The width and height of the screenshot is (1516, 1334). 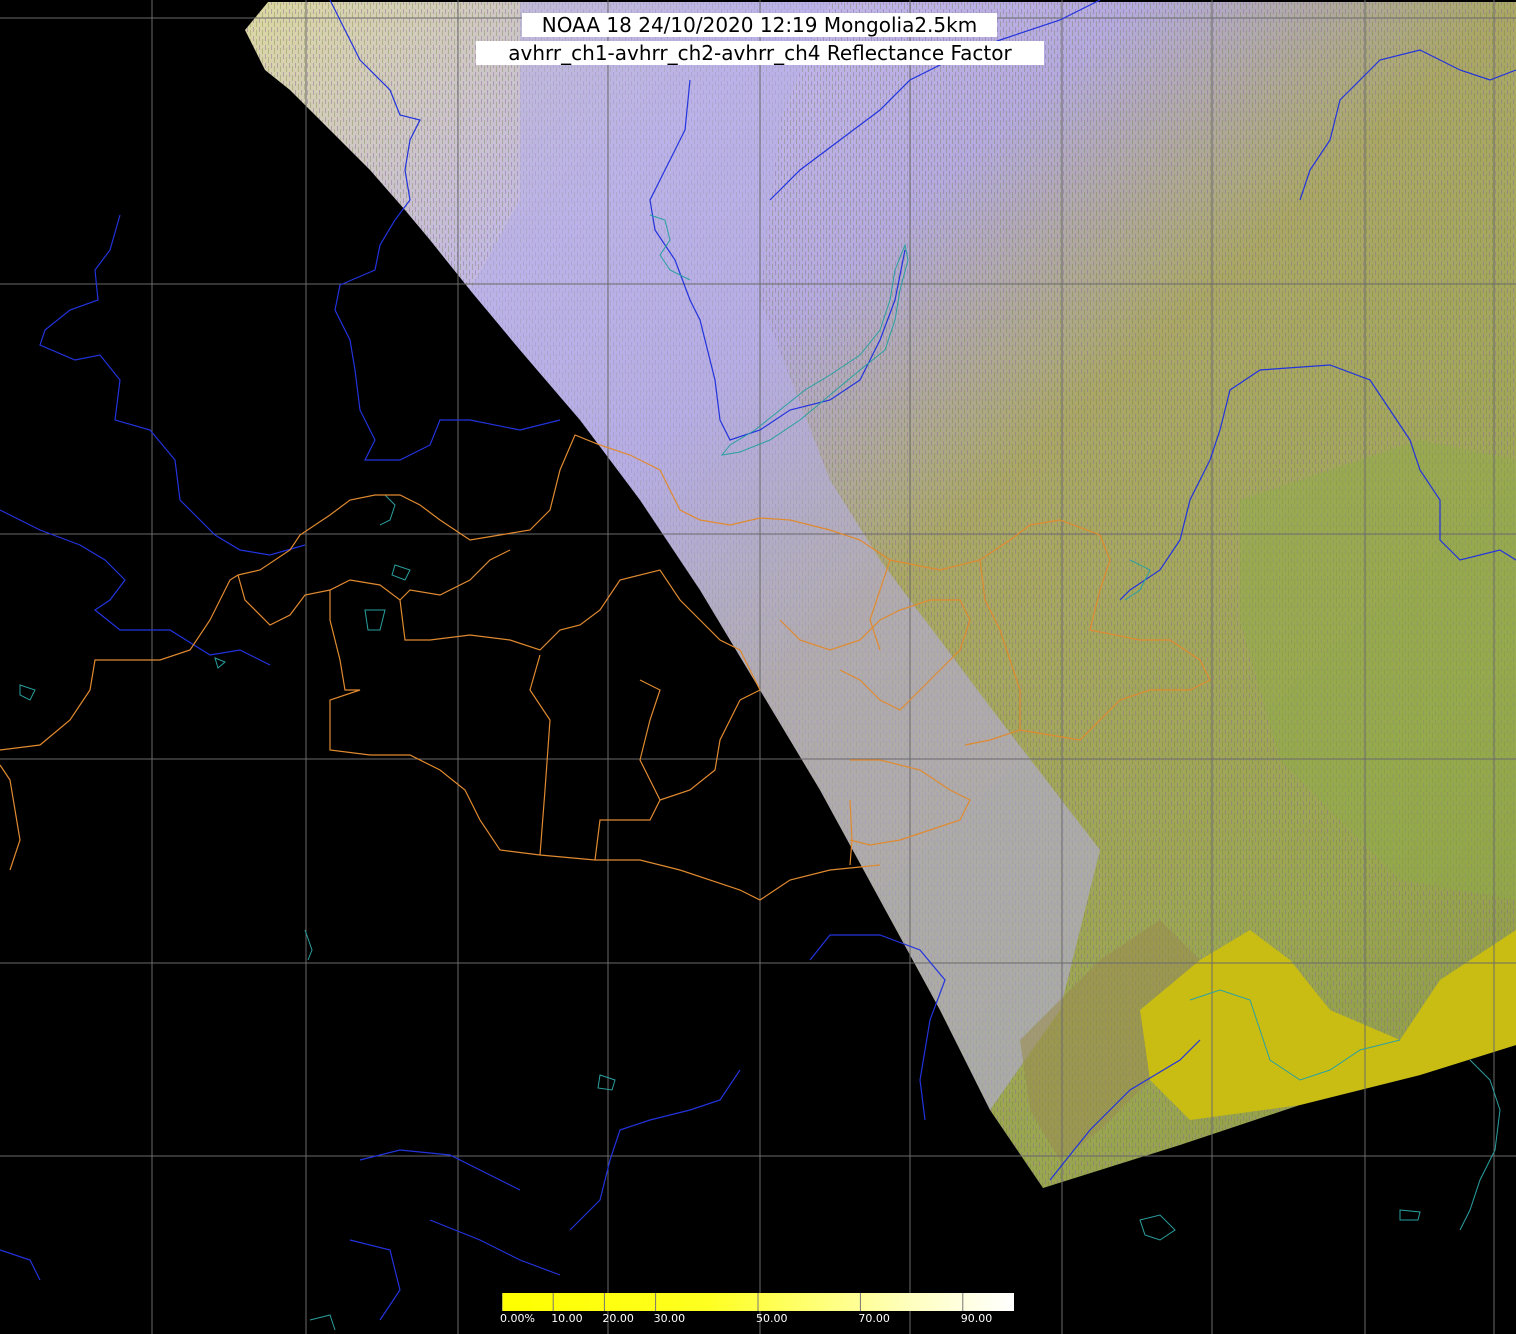 What do you see at coordinates (669, 1318) in the screenshot?
I see `colorbar-tick-label: 30.00` at bounding box center [669, 1318].